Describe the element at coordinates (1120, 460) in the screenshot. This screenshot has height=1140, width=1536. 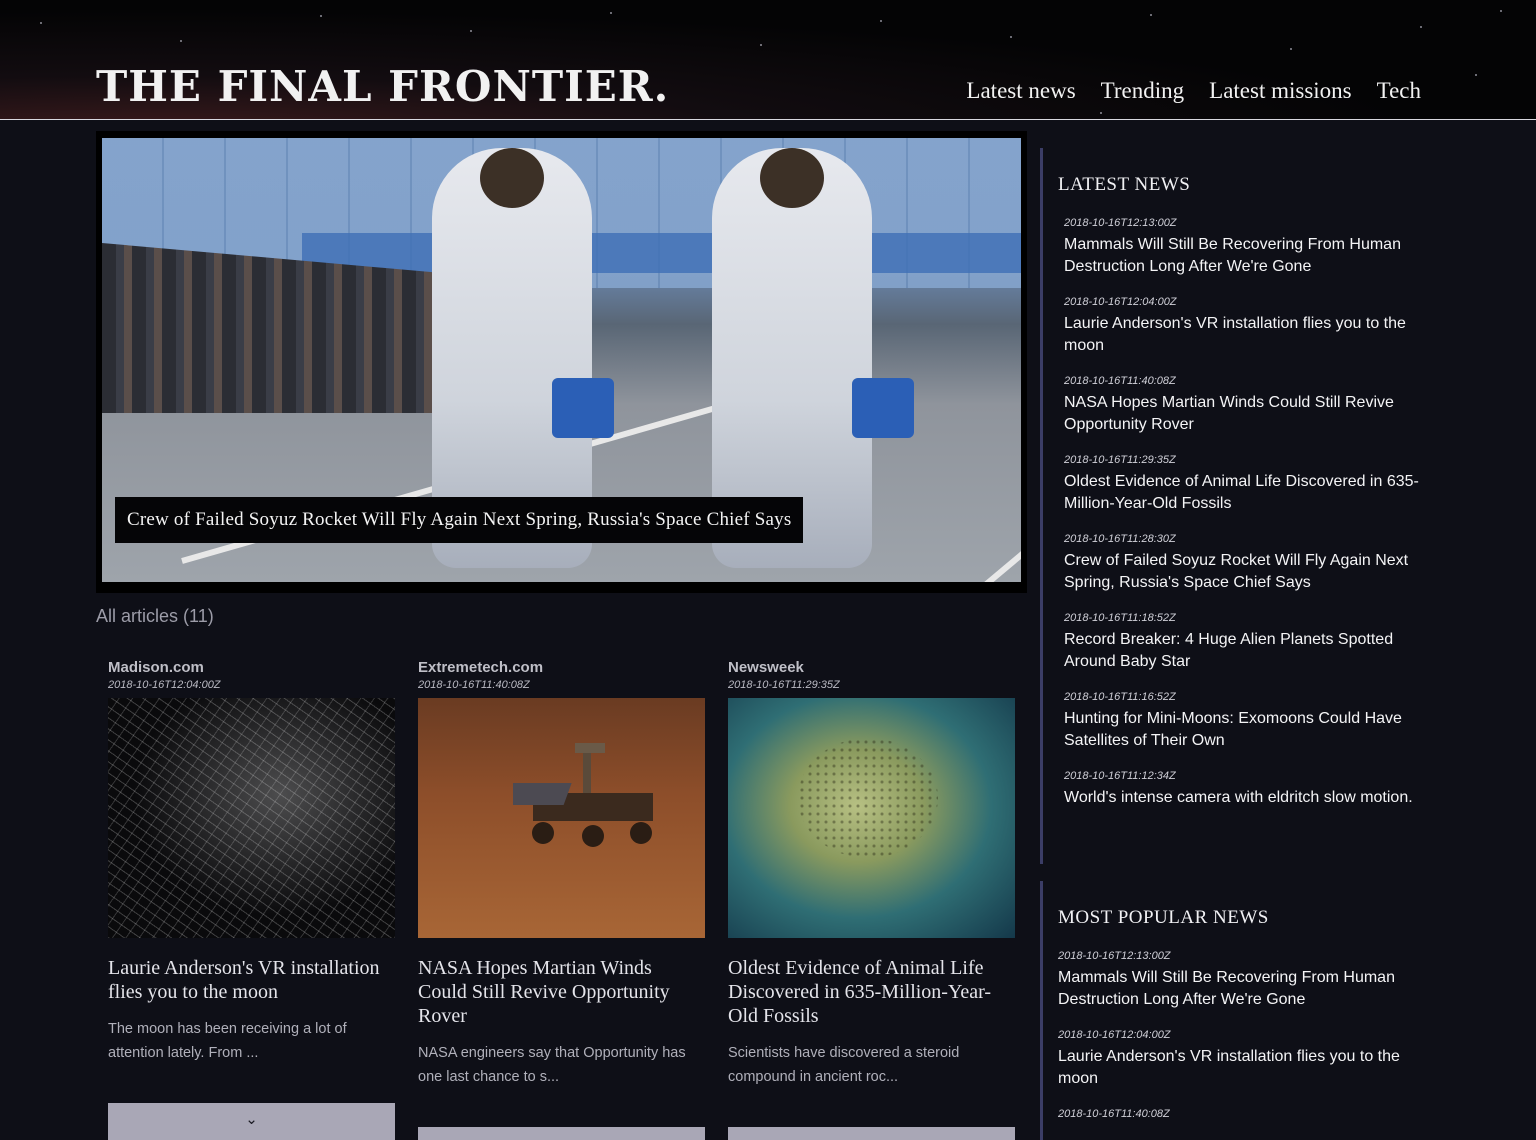
I see `item-date: 2018-10-16T11:29:35Z` at that location.